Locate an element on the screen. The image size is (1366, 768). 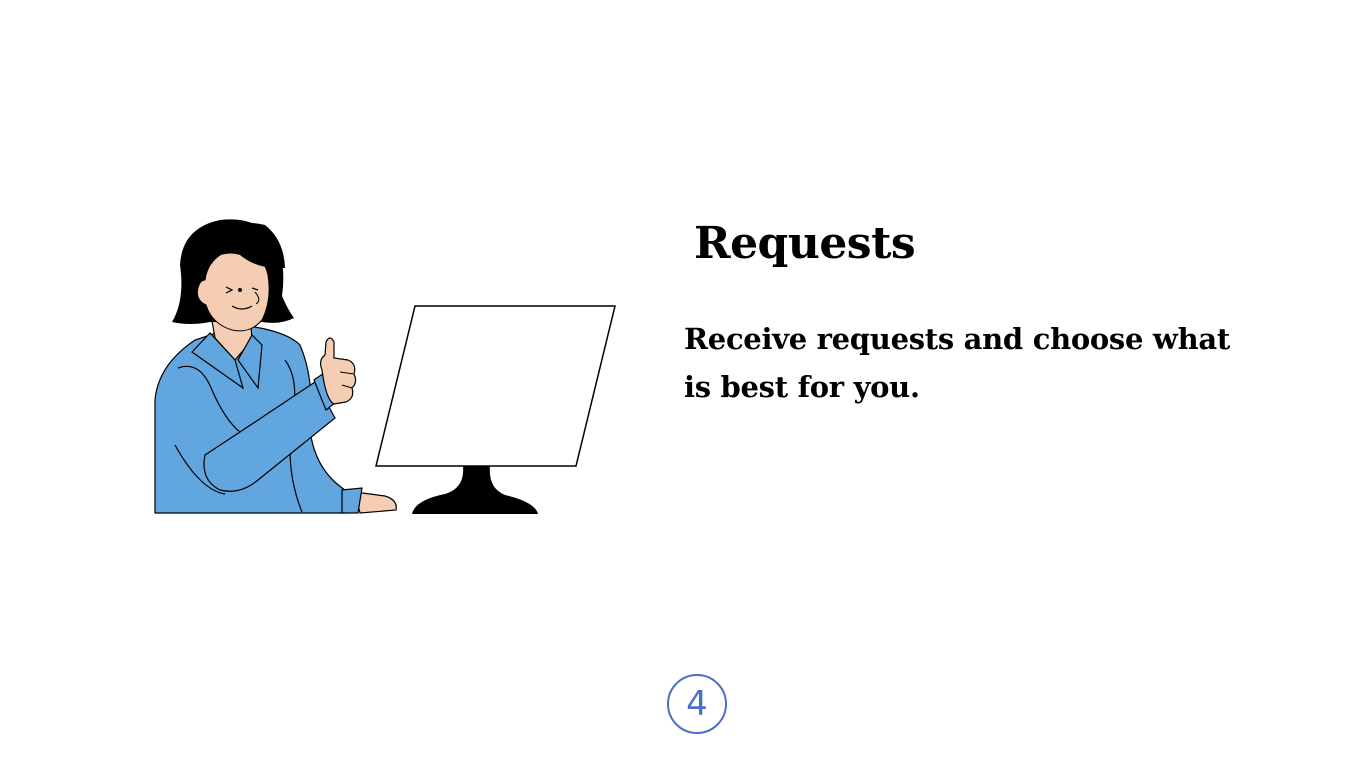
step-indicator: 4 is located at coordinates (697, 704).